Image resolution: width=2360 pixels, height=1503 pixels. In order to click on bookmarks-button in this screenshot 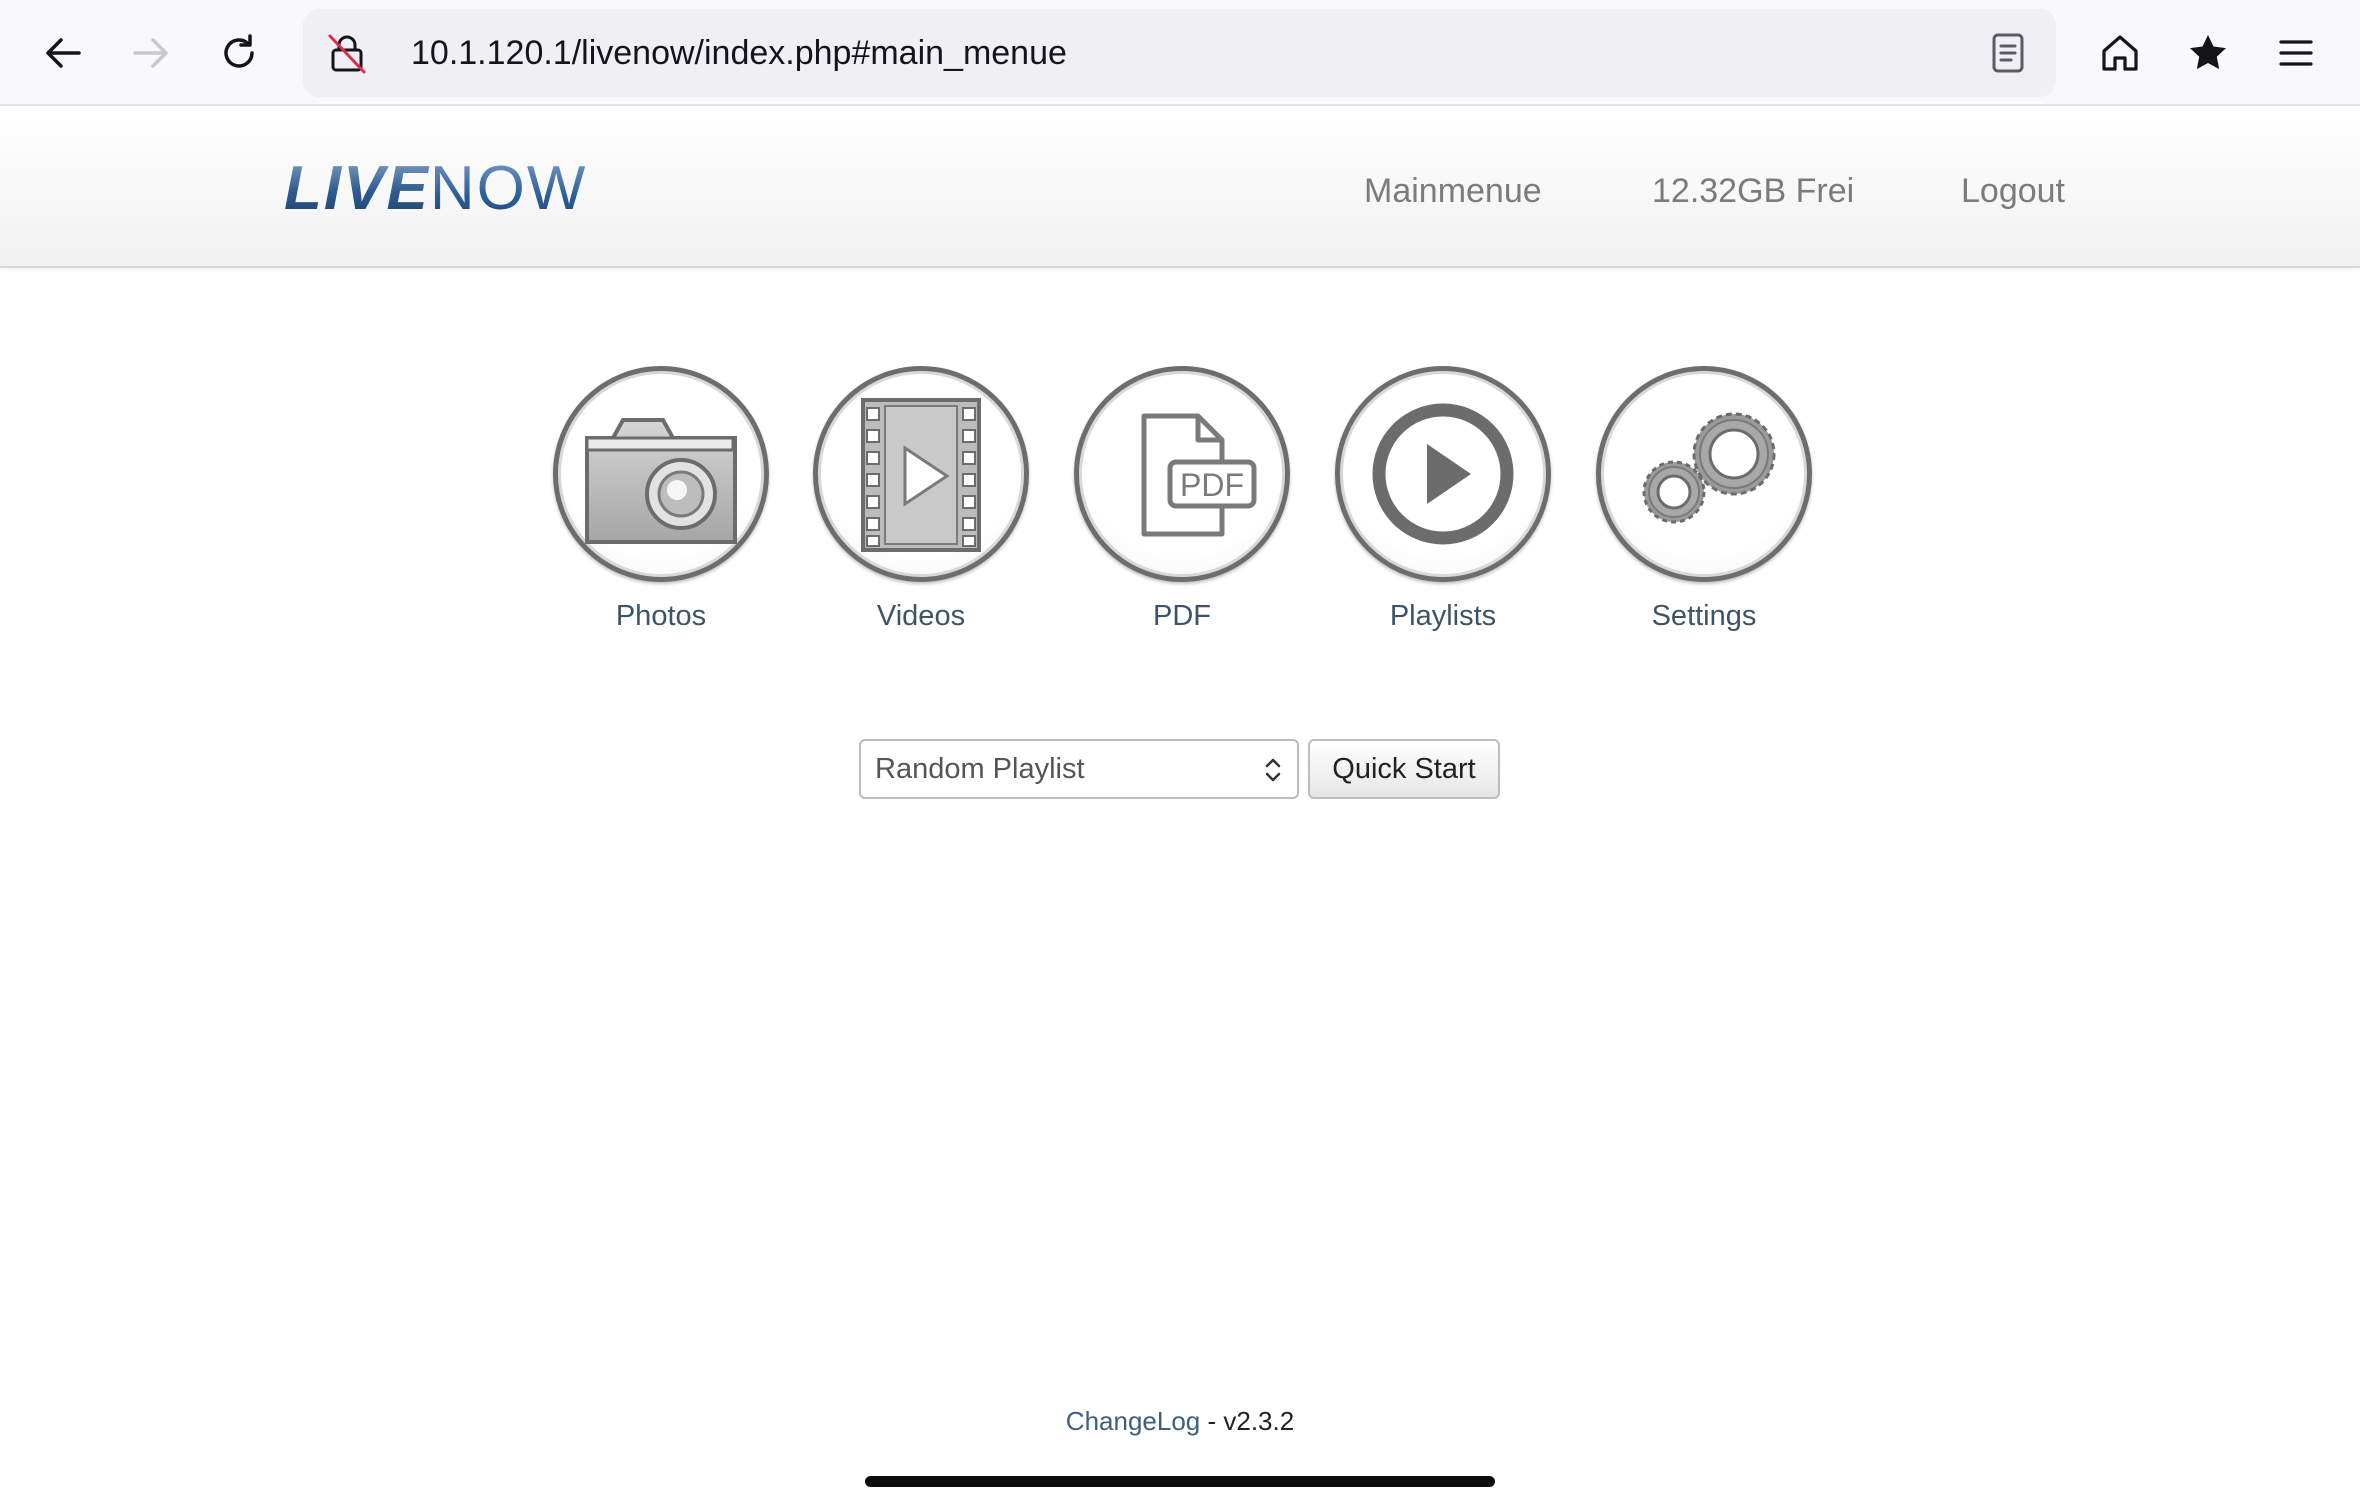, I will do `click(2208, 53)`.